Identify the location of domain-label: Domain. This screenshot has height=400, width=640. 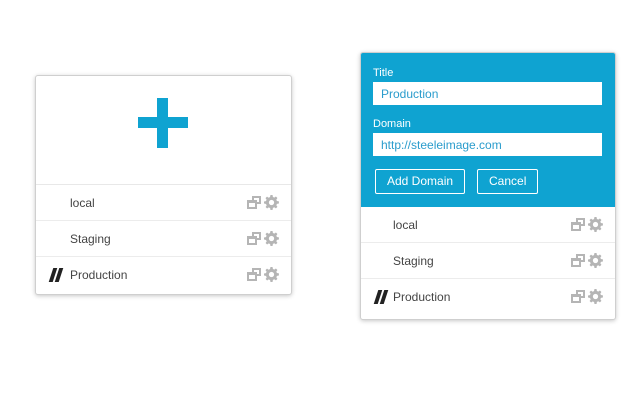
(392, 124).